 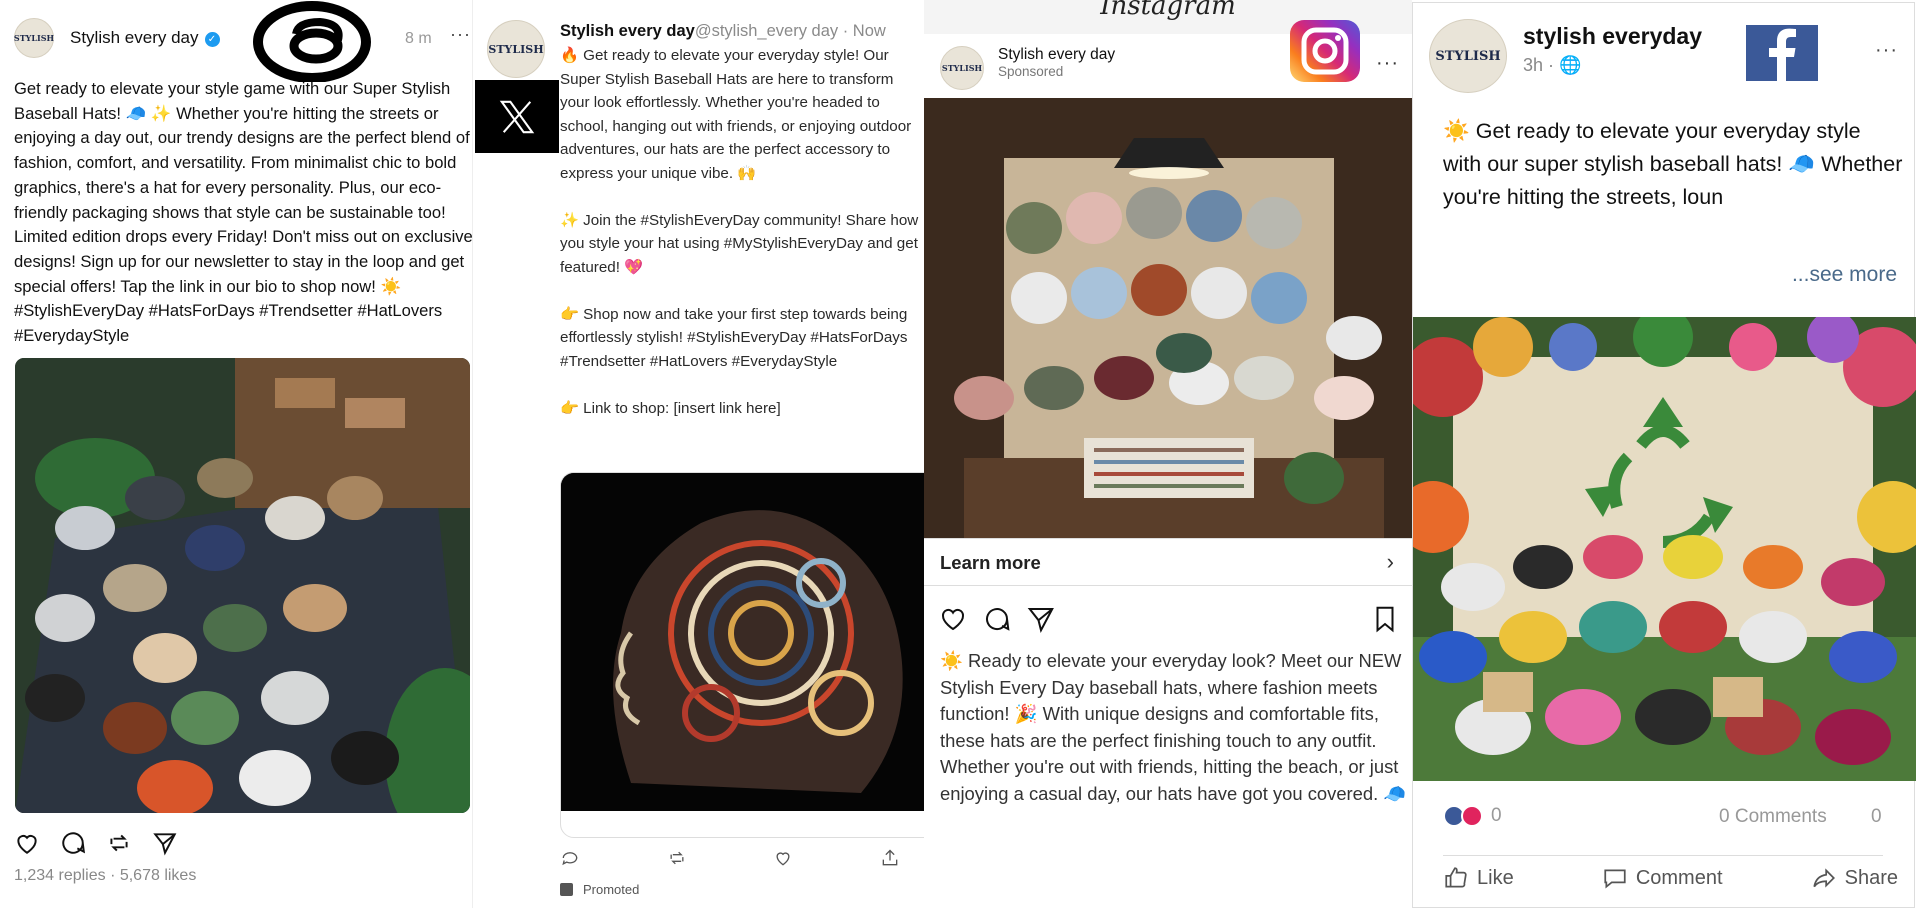 I want to click on share-button: Share, so click(x=1854, y=878).